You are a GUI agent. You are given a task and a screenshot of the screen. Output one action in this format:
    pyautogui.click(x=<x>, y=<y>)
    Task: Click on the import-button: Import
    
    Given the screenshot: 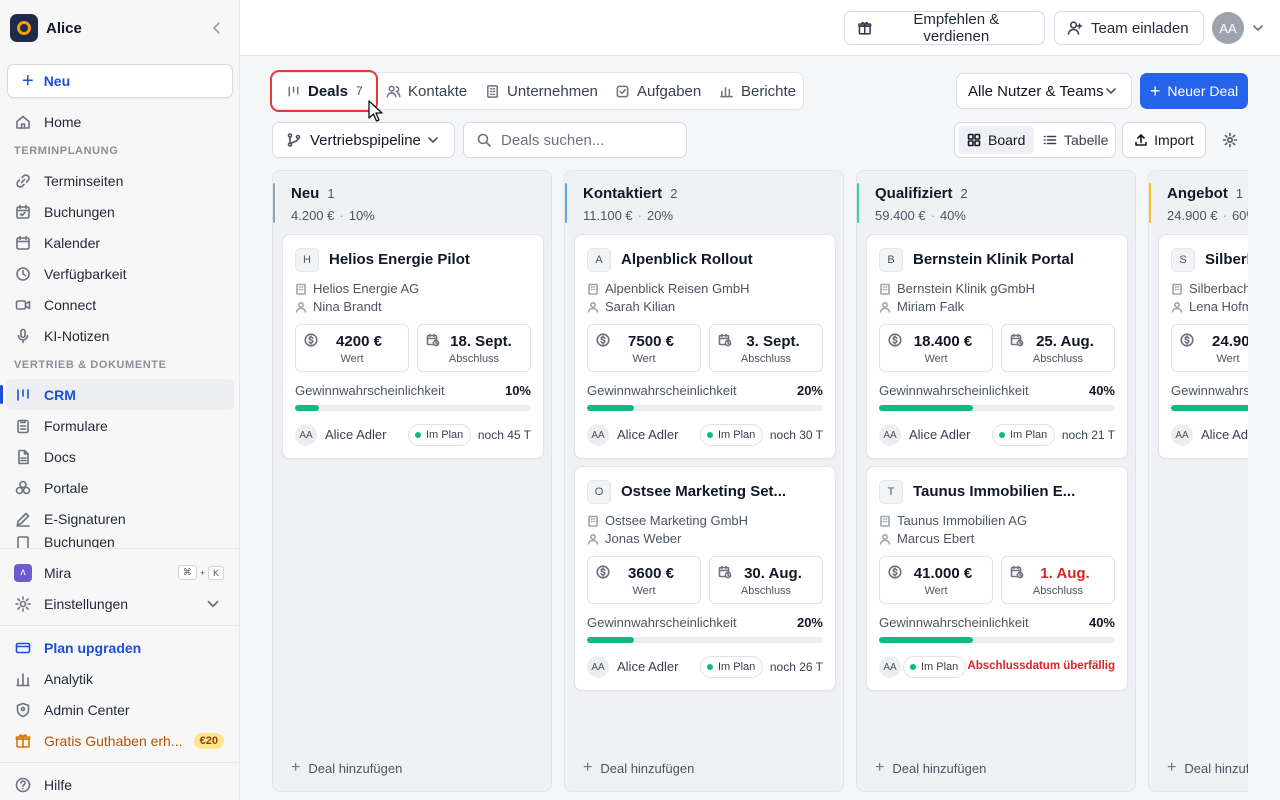 What is the action you would take?
    pyautogui.click(x=1164, y=140)
    